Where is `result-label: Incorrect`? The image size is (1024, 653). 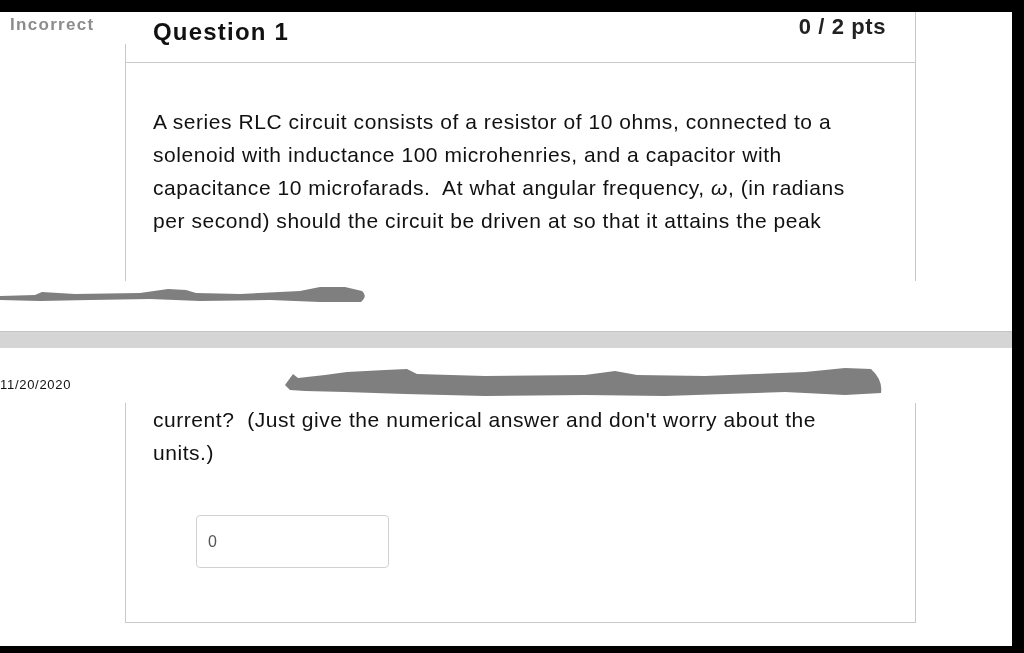 result-label: Incorrect is located at coordinates (52, 25).